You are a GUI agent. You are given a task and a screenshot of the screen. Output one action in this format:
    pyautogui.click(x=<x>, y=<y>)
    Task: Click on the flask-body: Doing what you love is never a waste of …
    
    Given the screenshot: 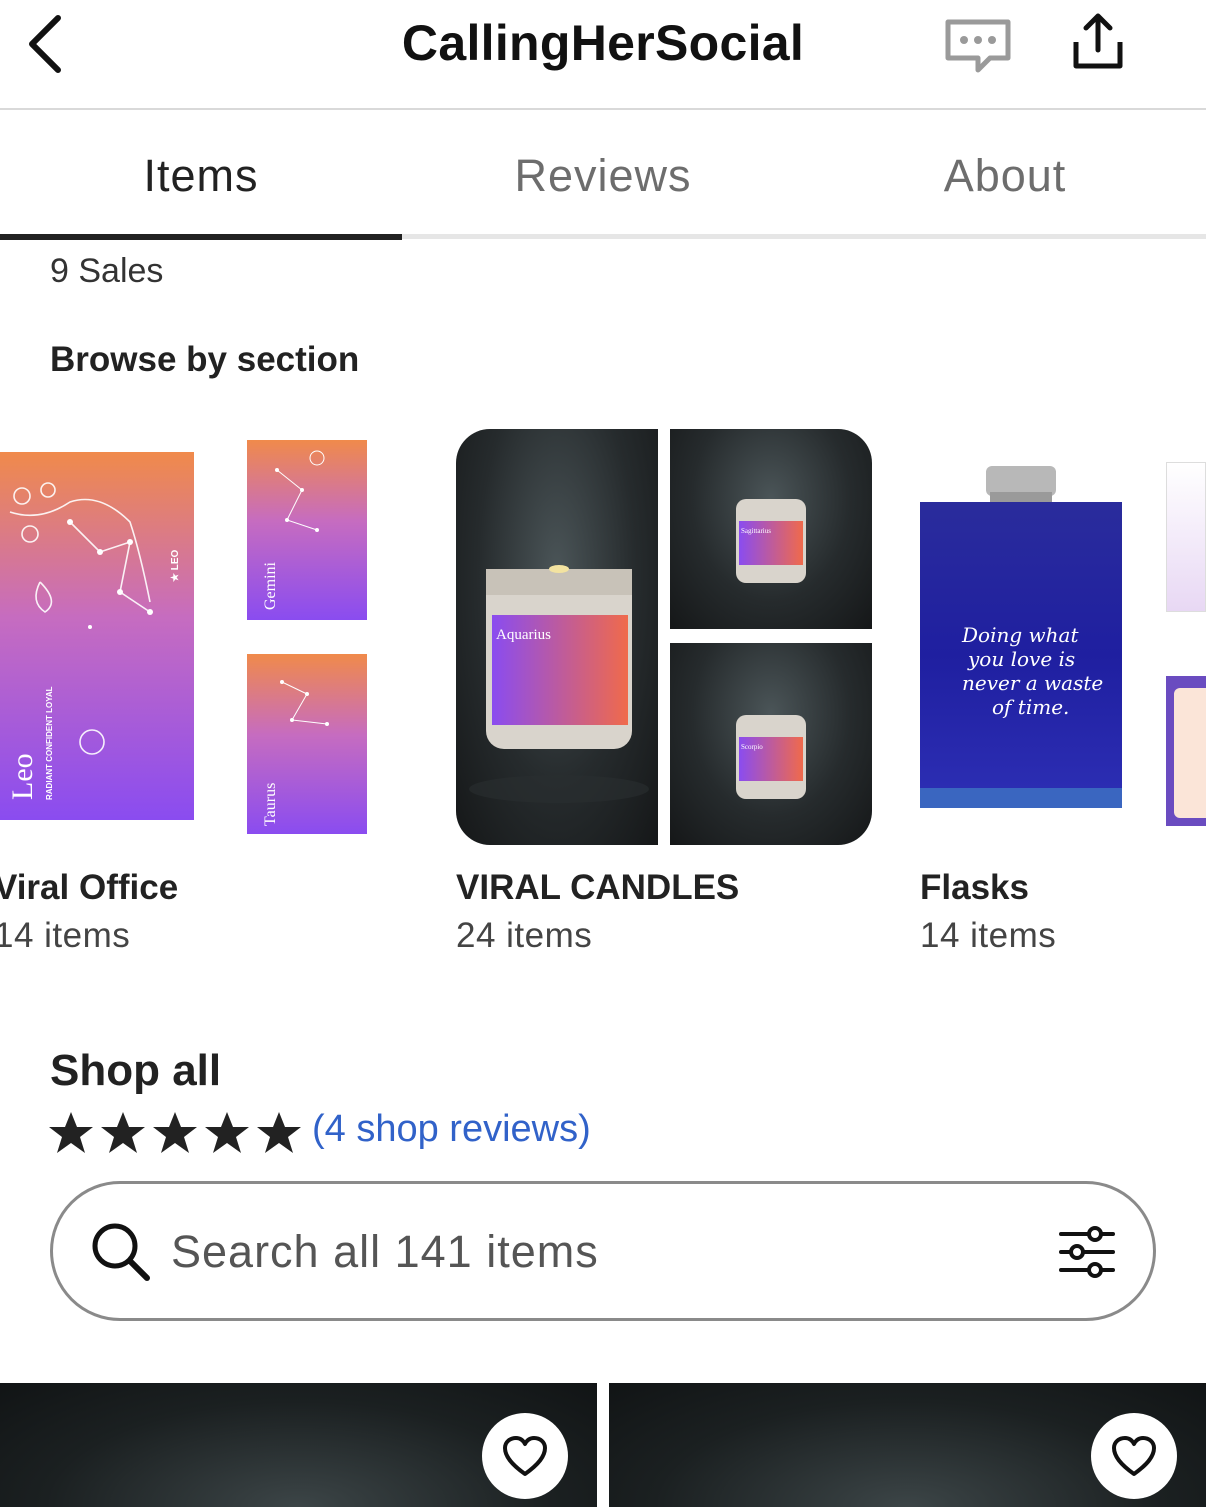 What is the action you would take?
    pyautogui.click(x=1021, y=655)
    